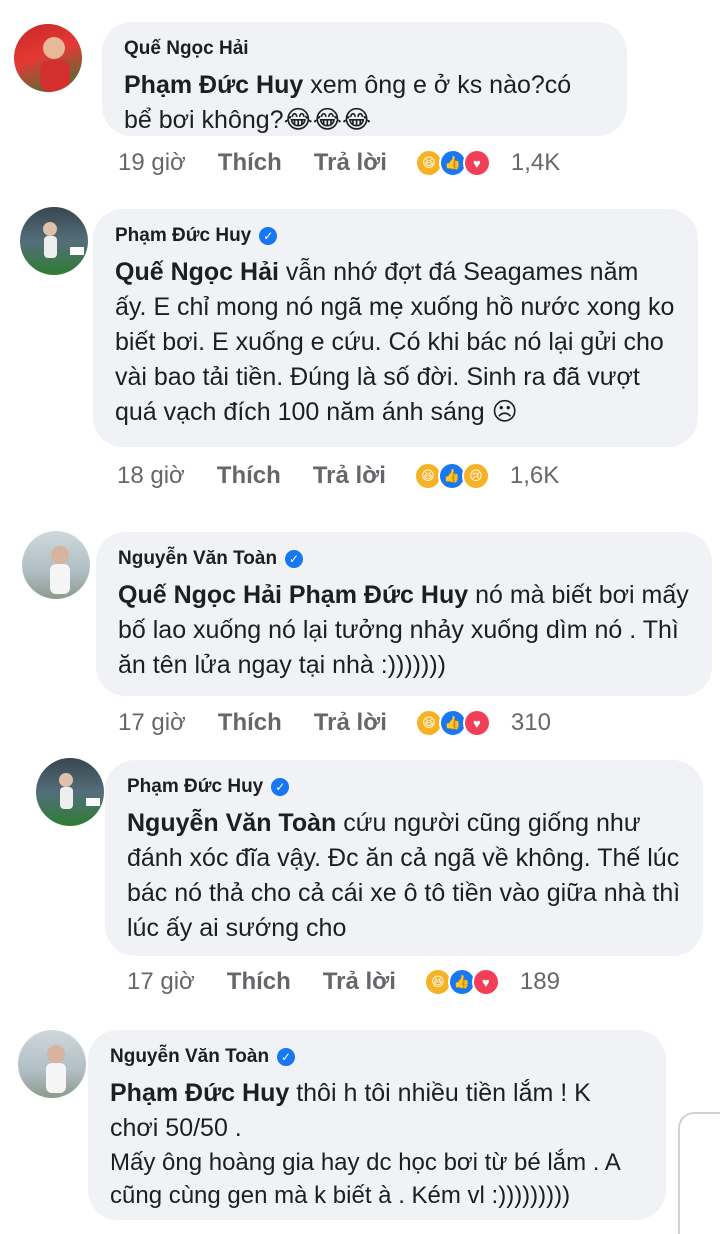  I want to click on comment-actions: 19 giờ Thích Trả lời 😆 👍 ♥ 1,4K, so click(339, 163).